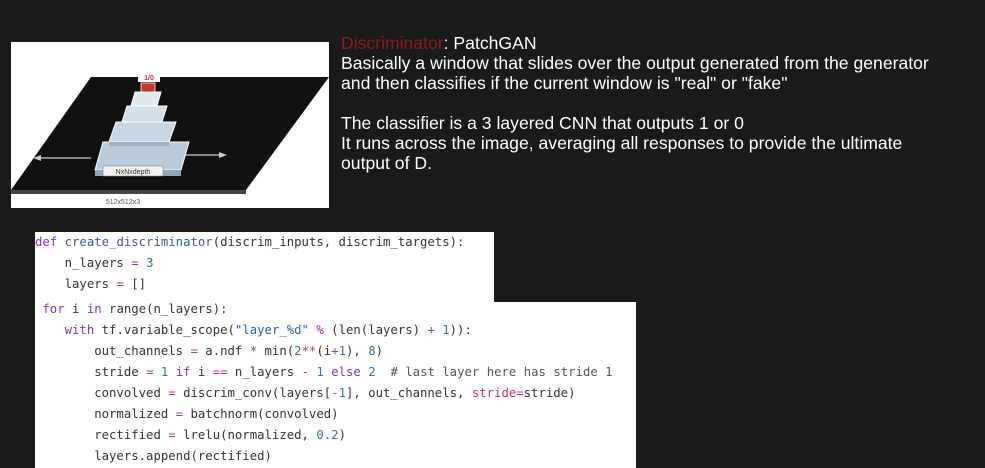  What do you see at coordinates (102, 393) in the screenshot?
I see `code-token: convolved` at bounding box center [102, 393].